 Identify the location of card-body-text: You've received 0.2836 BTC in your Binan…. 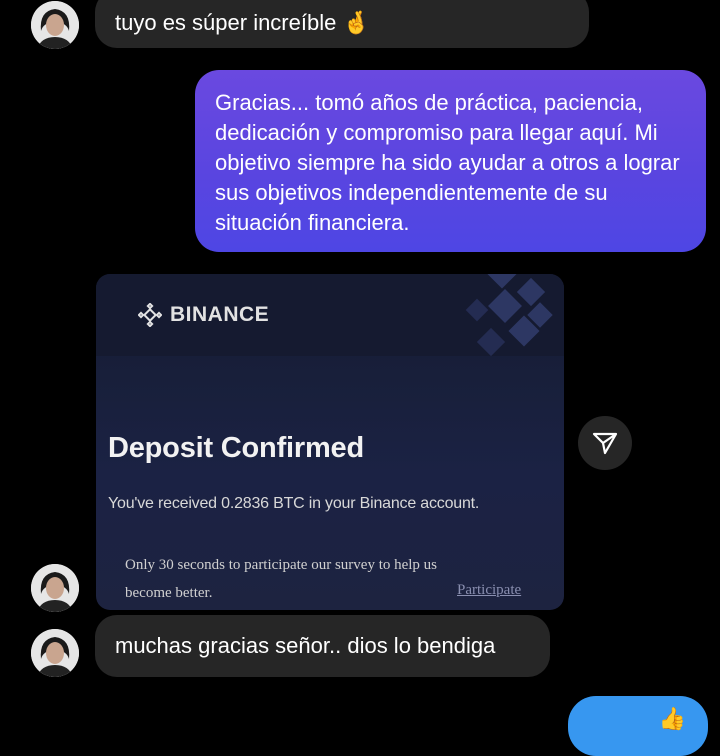
(294, 503).